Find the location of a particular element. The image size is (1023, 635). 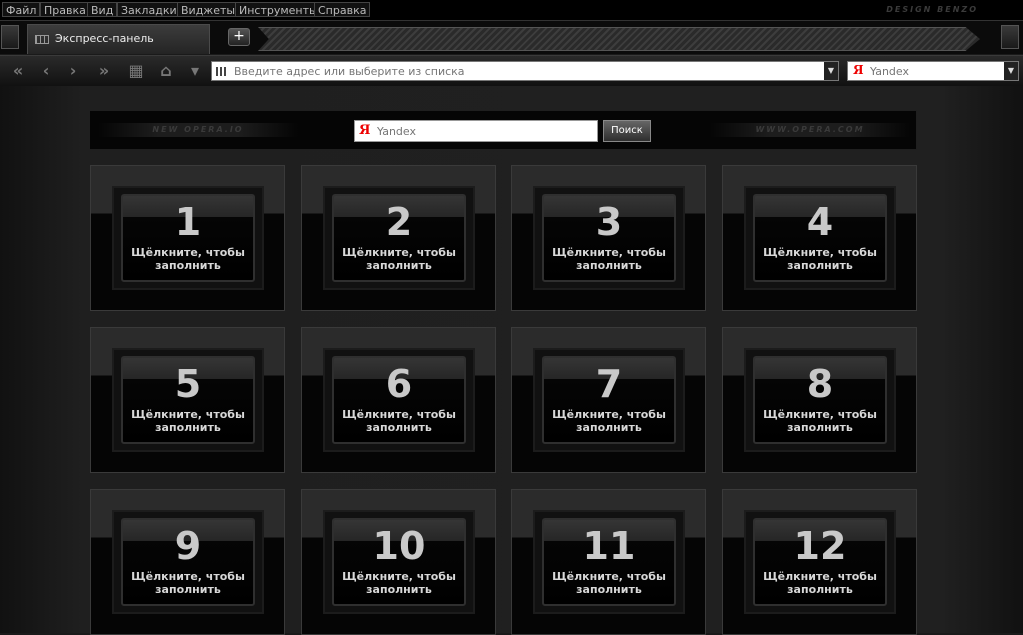

rewind-icon: « is located at coordinates (18, 71).